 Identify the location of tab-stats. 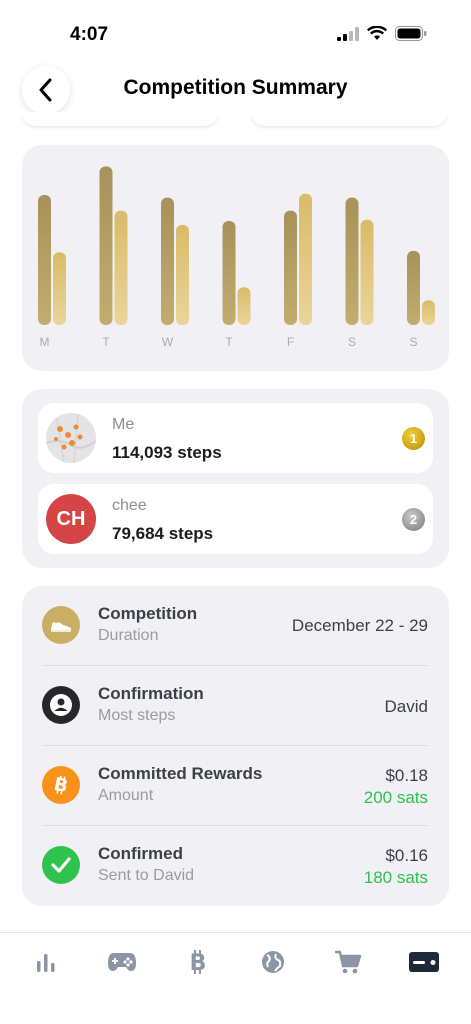
(46, 962).